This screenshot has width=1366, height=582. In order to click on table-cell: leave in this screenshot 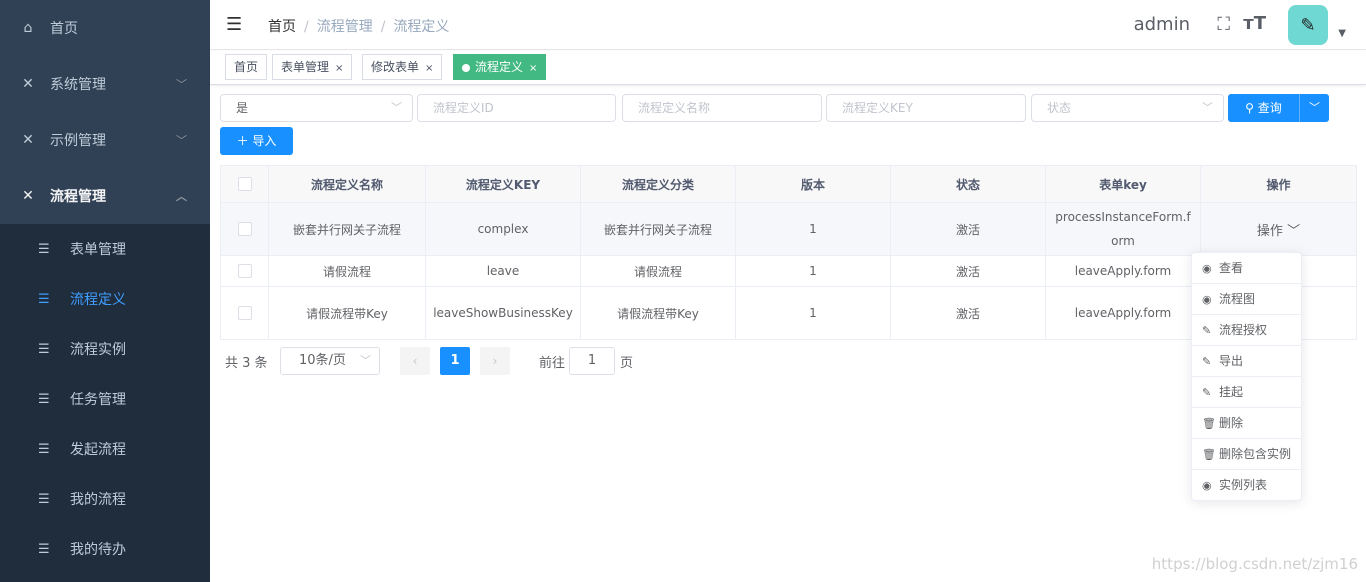, I will do `click(503, 271)`.